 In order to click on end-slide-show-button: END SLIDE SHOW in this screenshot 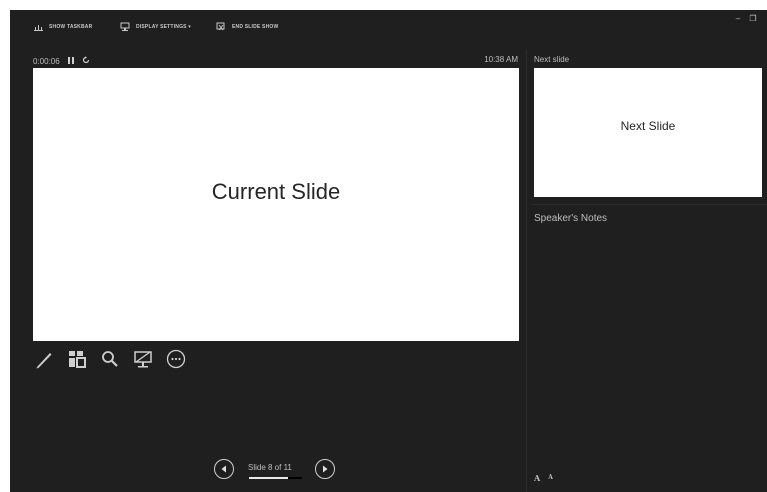, I will do `click(247, 27)`.